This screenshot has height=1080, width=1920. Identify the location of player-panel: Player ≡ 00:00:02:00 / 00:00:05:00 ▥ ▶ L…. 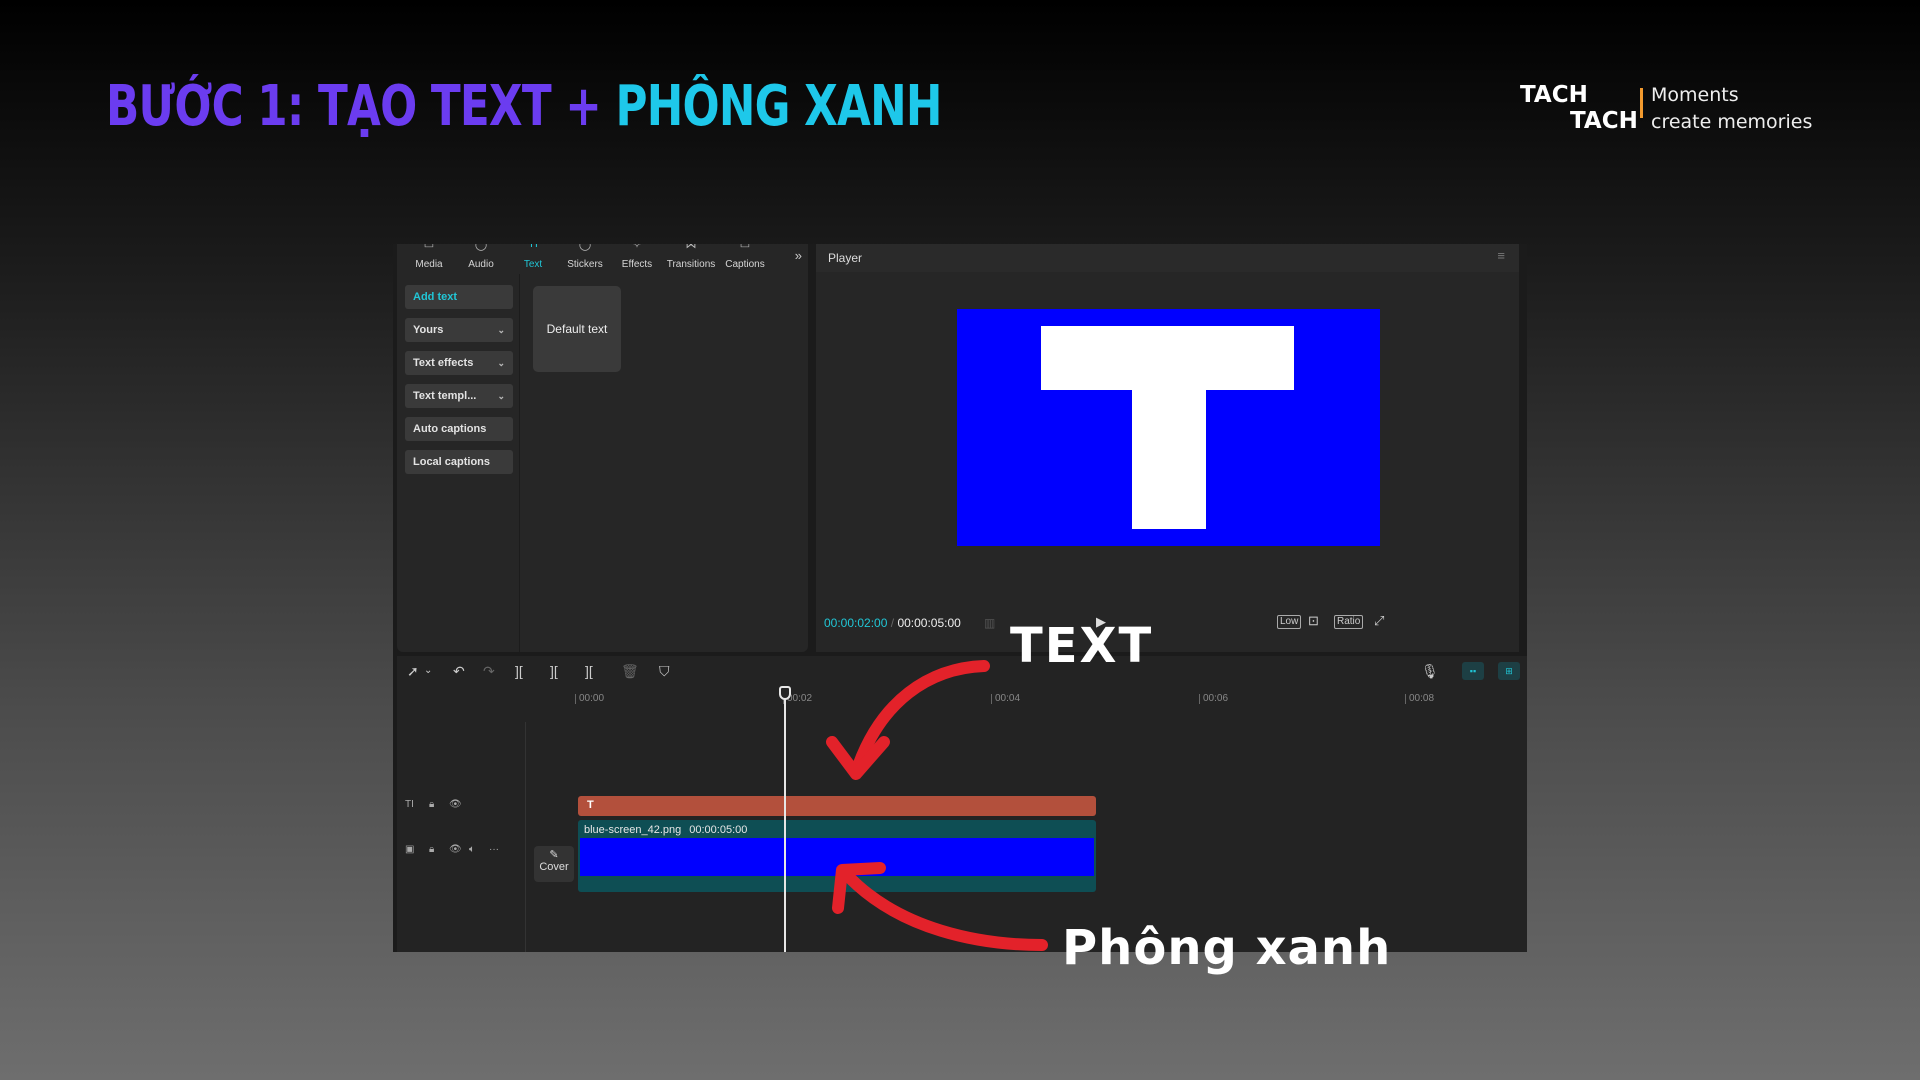
(1167, 448).